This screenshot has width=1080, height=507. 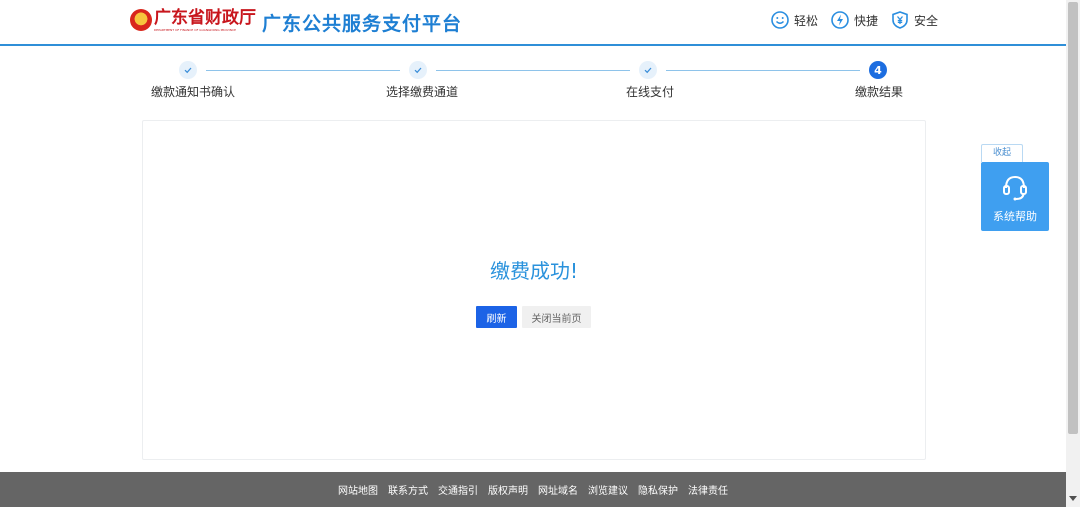 I want to click on feature-list: 轻松 快捷 安全, so click(x=854, y=20).